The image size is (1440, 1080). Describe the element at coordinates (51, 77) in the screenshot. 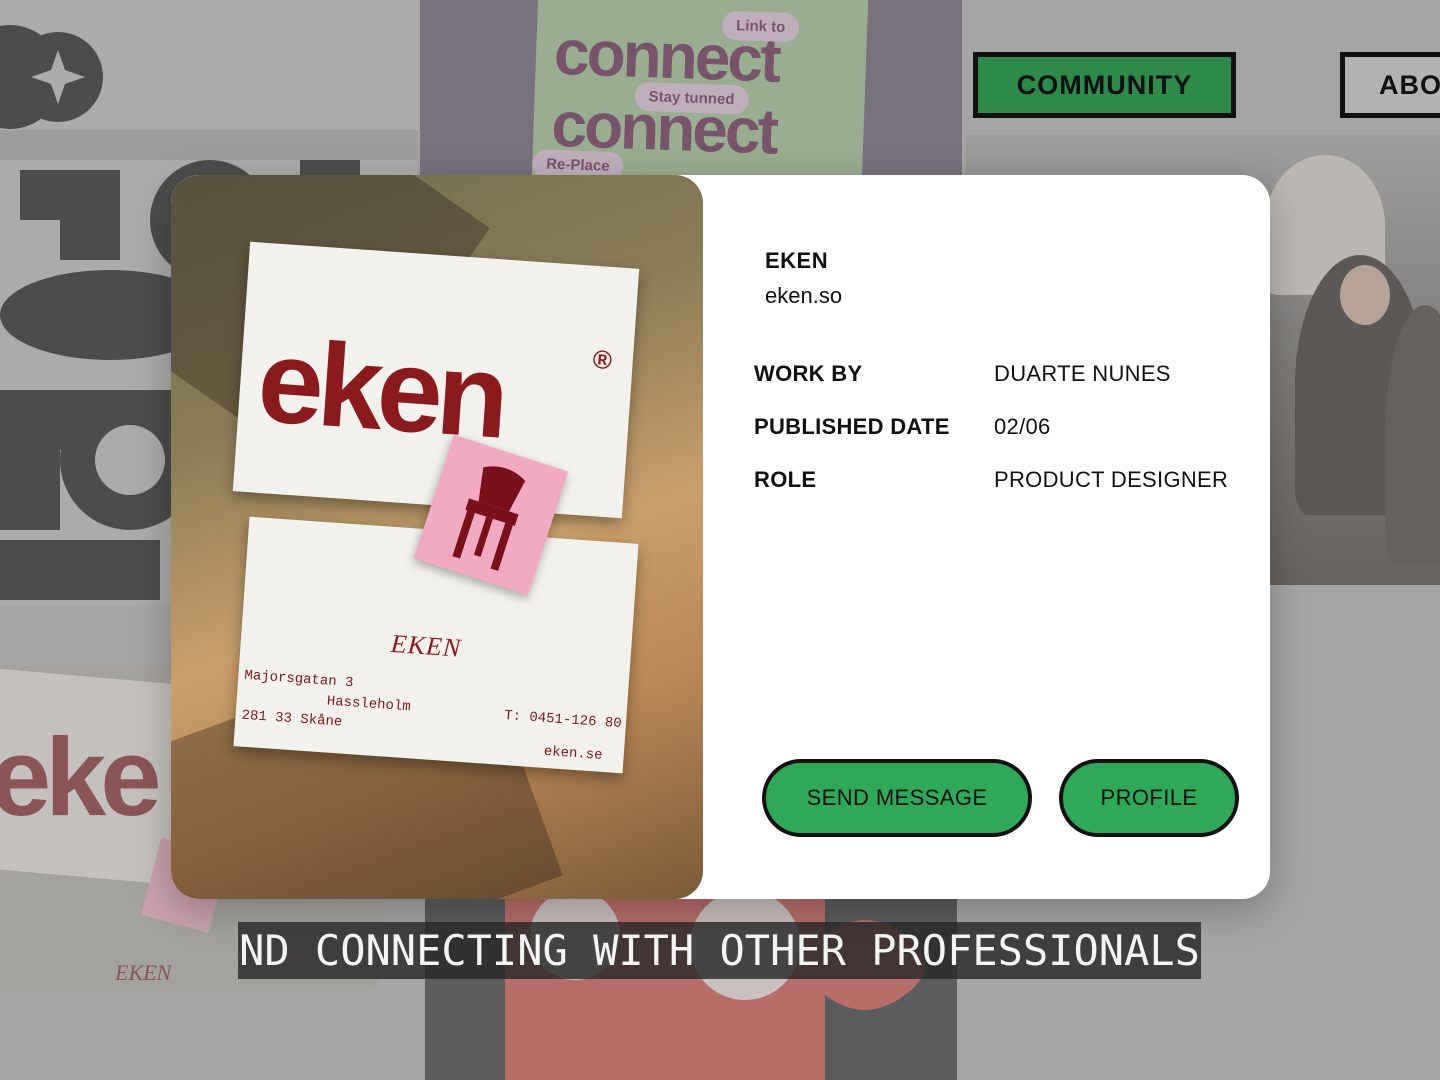

I see `brand-logo-icon` at that location.